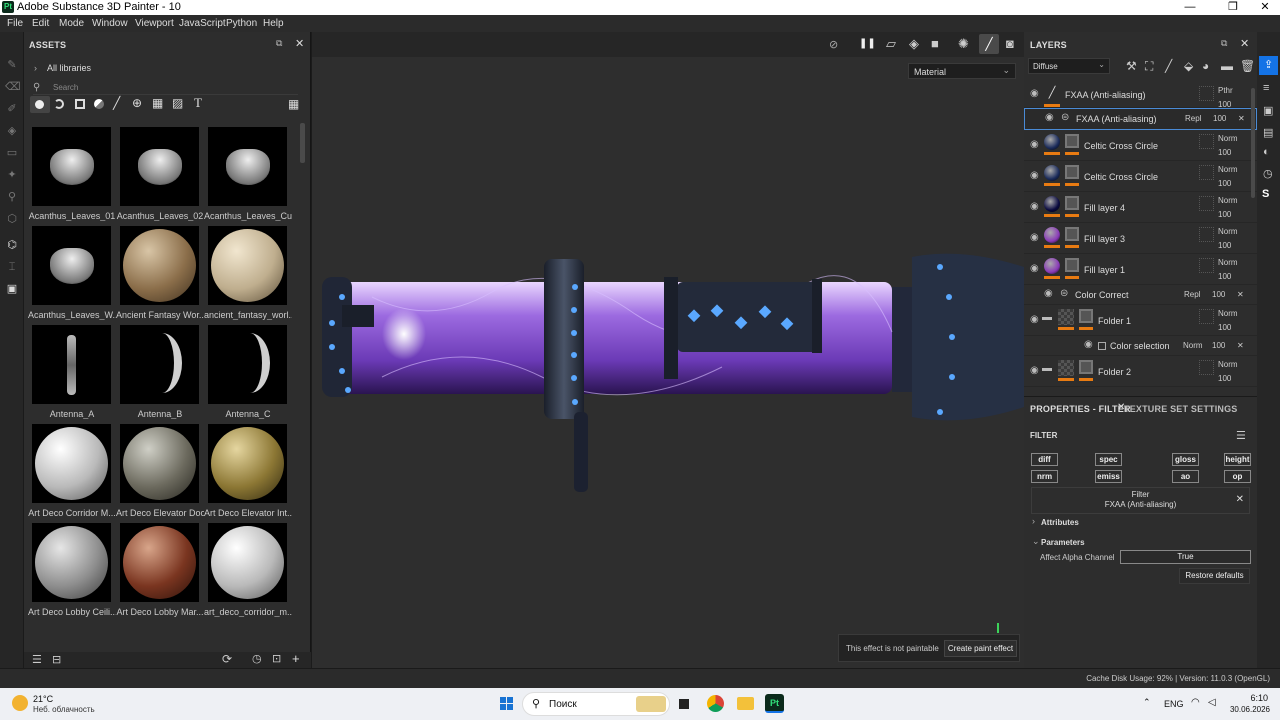 Image resolution: width=1280 pixels, height=720 pixels. What do you see at coordinates (116, 103) in the screenshot?
I see `filter-brushes-icon: ╱` at bounding box center [116, 103].